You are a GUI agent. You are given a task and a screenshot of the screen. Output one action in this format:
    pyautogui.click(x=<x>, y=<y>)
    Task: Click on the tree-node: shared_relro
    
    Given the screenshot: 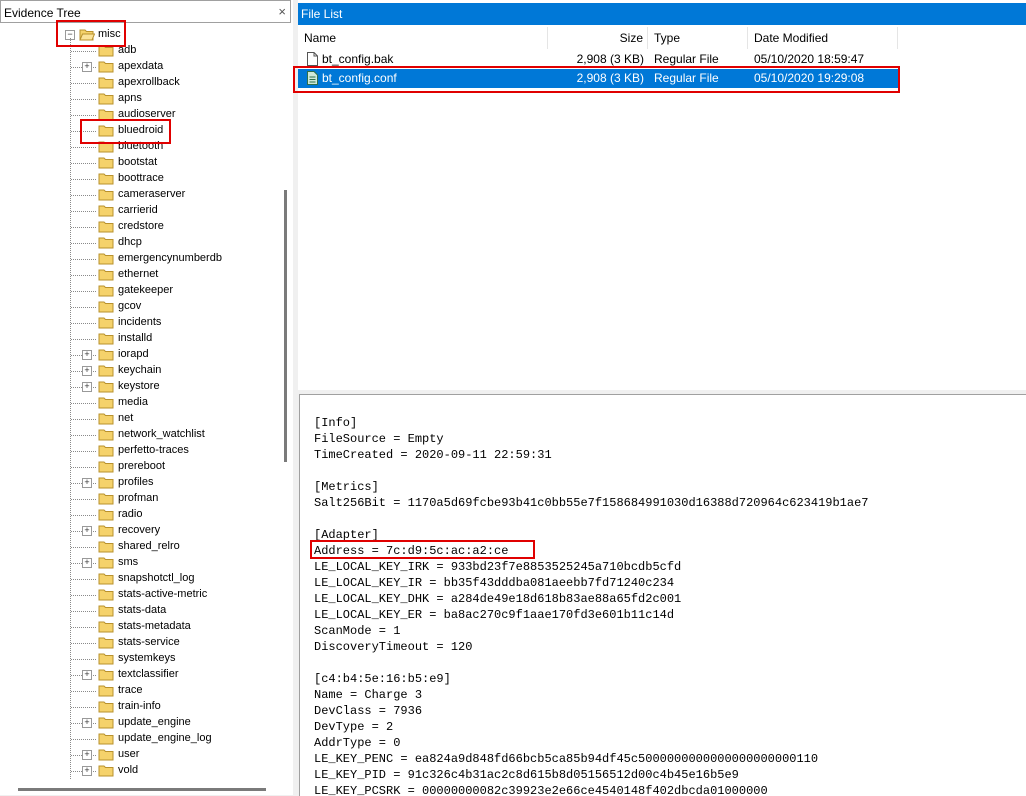 What is the action you would take?
    pyautogui.click(x=135, y=547)
    